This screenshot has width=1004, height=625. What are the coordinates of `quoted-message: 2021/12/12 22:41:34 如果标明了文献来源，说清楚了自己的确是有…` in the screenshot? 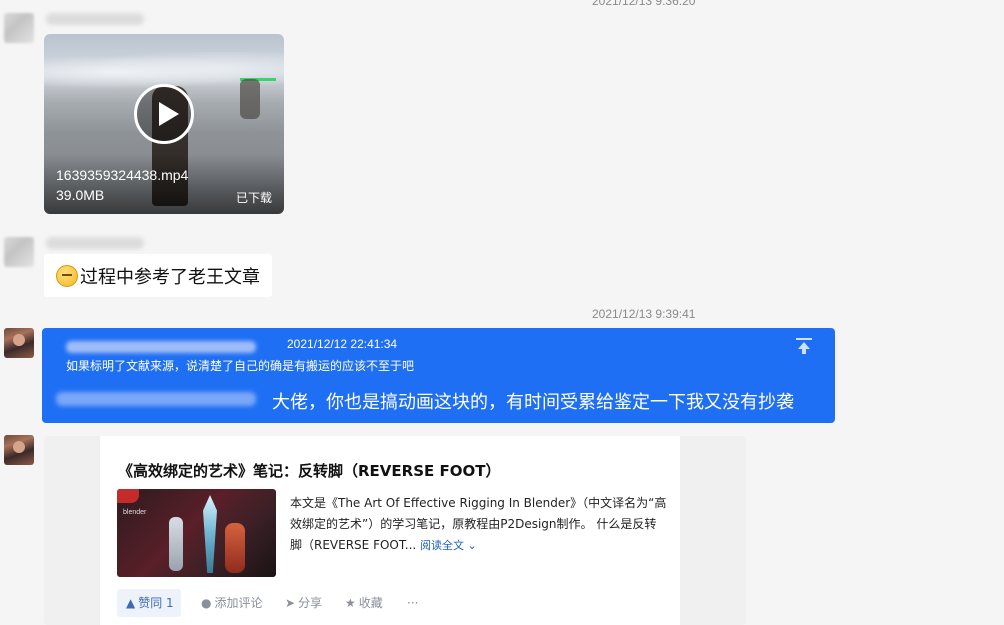 It's located at (441, 360).